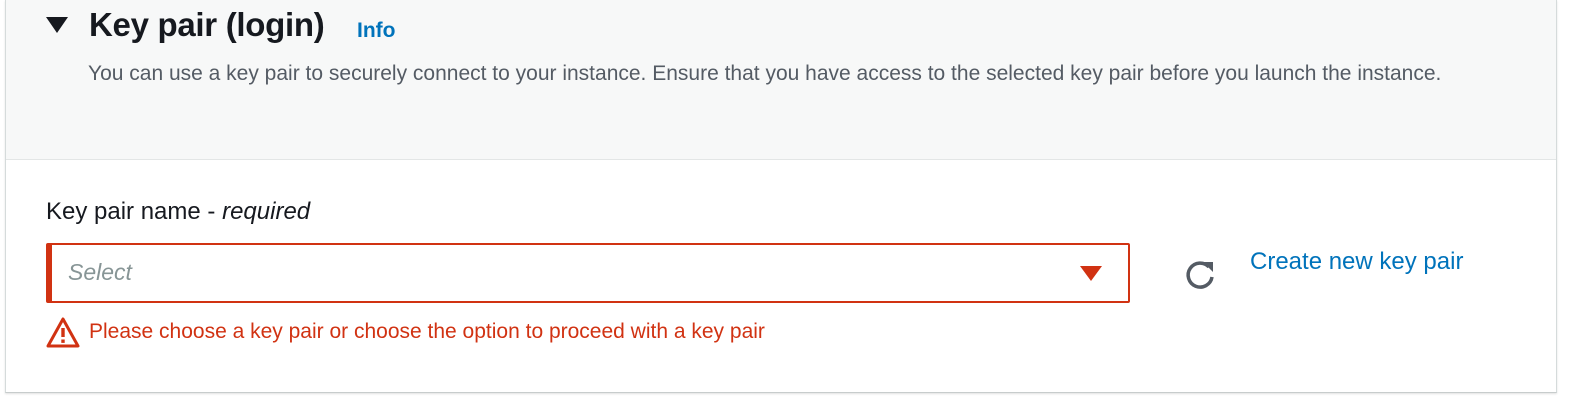 The height and width of the screenshot is (402, 1570). I want to click on key-pair-name-label: Key pair name - required, so click(178, 212).